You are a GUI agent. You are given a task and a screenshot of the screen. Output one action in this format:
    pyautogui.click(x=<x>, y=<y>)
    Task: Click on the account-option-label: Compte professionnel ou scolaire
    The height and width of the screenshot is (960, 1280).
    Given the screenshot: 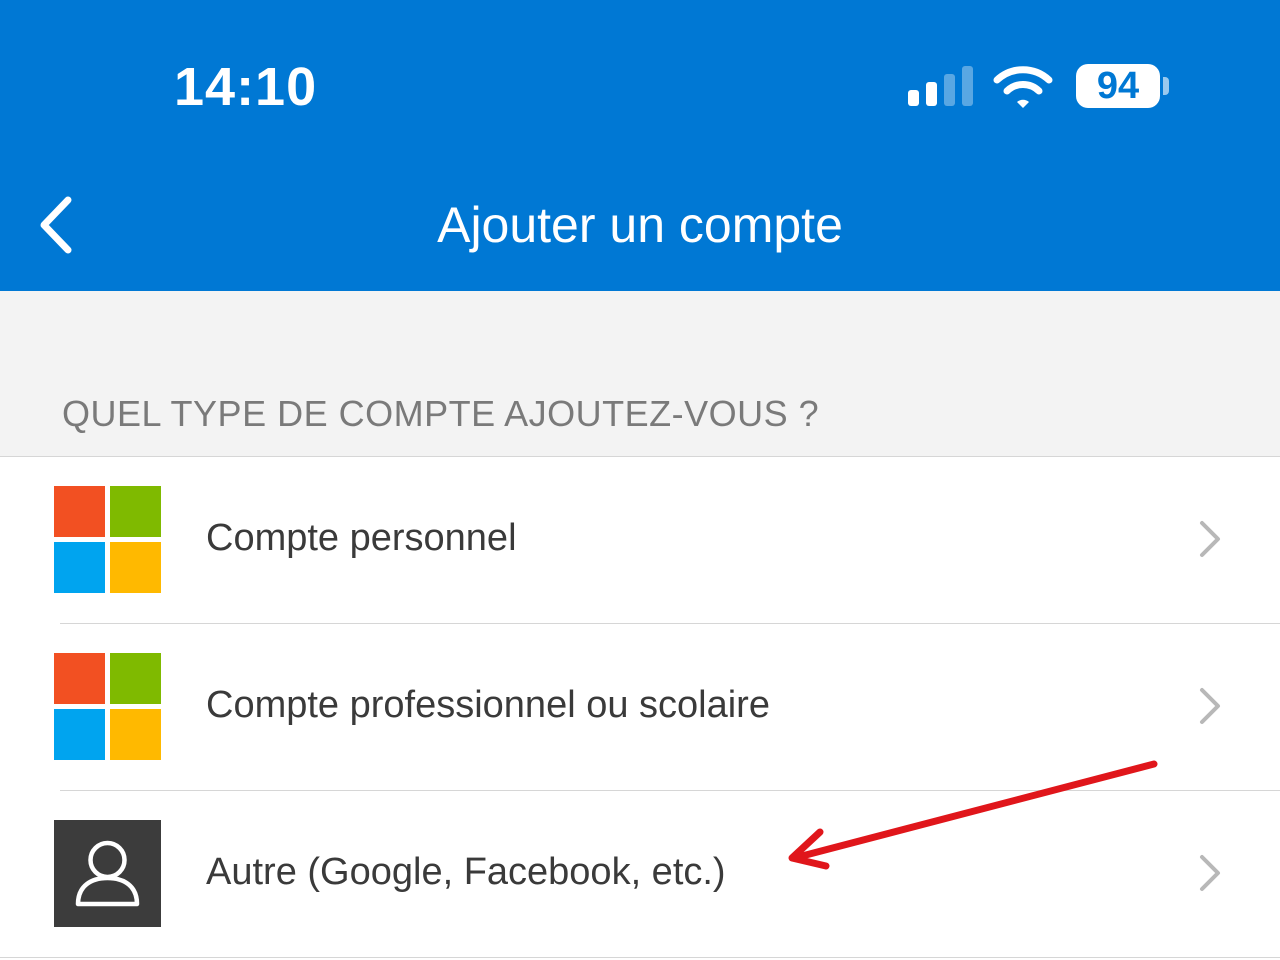 What is the action you would take?
    pyautogui.click(x=488, y=705)
    